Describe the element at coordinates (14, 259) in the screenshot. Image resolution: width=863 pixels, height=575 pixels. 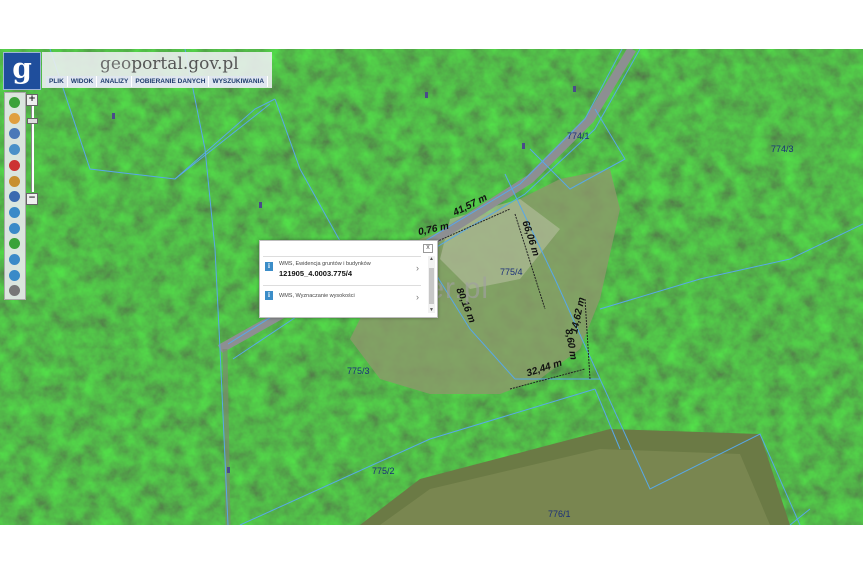
I see `back-arrow-icon` at that location.